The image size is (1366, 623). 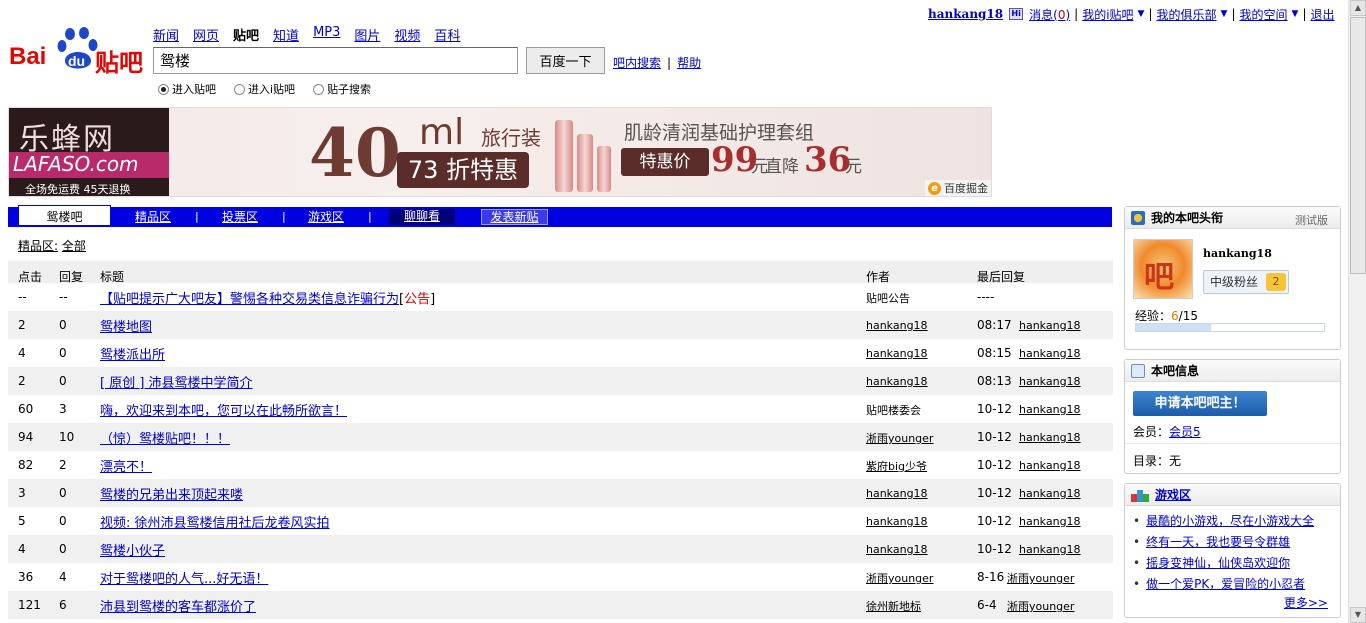 What do you see at coordinates (560, 437) in the screenshot?
I see `table-row: 94 10 （惊）鸳楼贴吧！！！ 淅雨younger 10-12 hankang18` at bounding box center [560, 437].